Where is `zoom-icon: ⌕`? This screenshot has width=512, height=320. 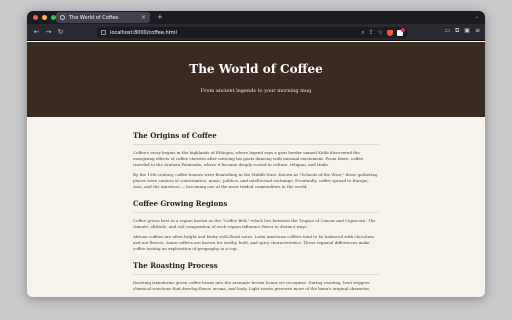 zoom-icon: ⌕ is located at coordinates (362, 32).